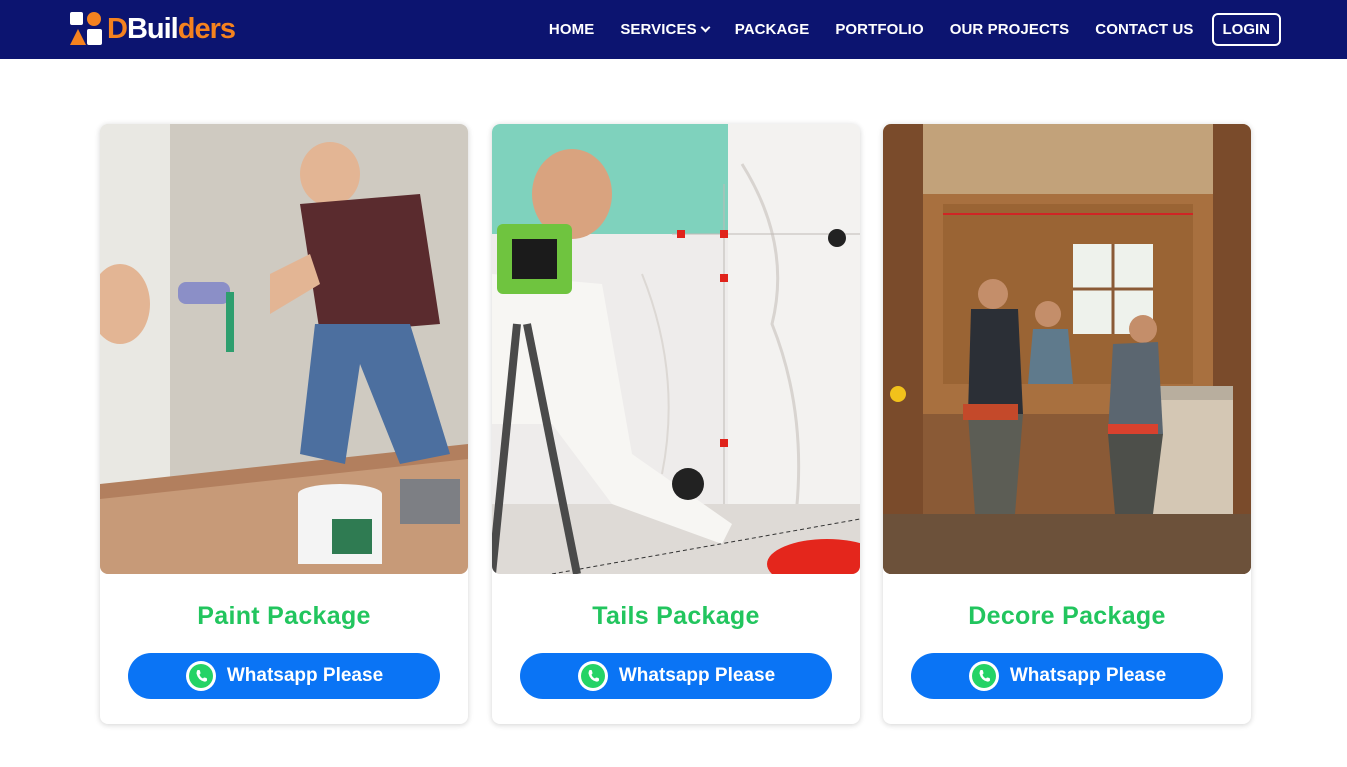  Describe the element at coordinates (87, 29) in the screenshot. I see `logo-mark-icon` at that location.